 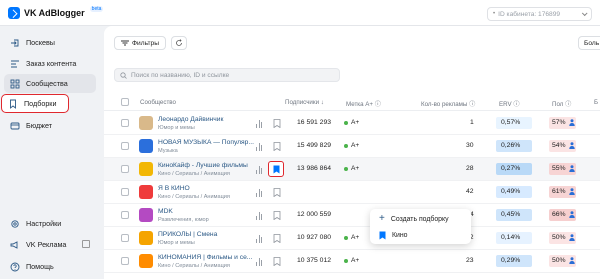 What do you see at coordinates (50, 266) in the screenshot?
I see `sidebar-item-help: Помощь` at bounding box center [50, 266].